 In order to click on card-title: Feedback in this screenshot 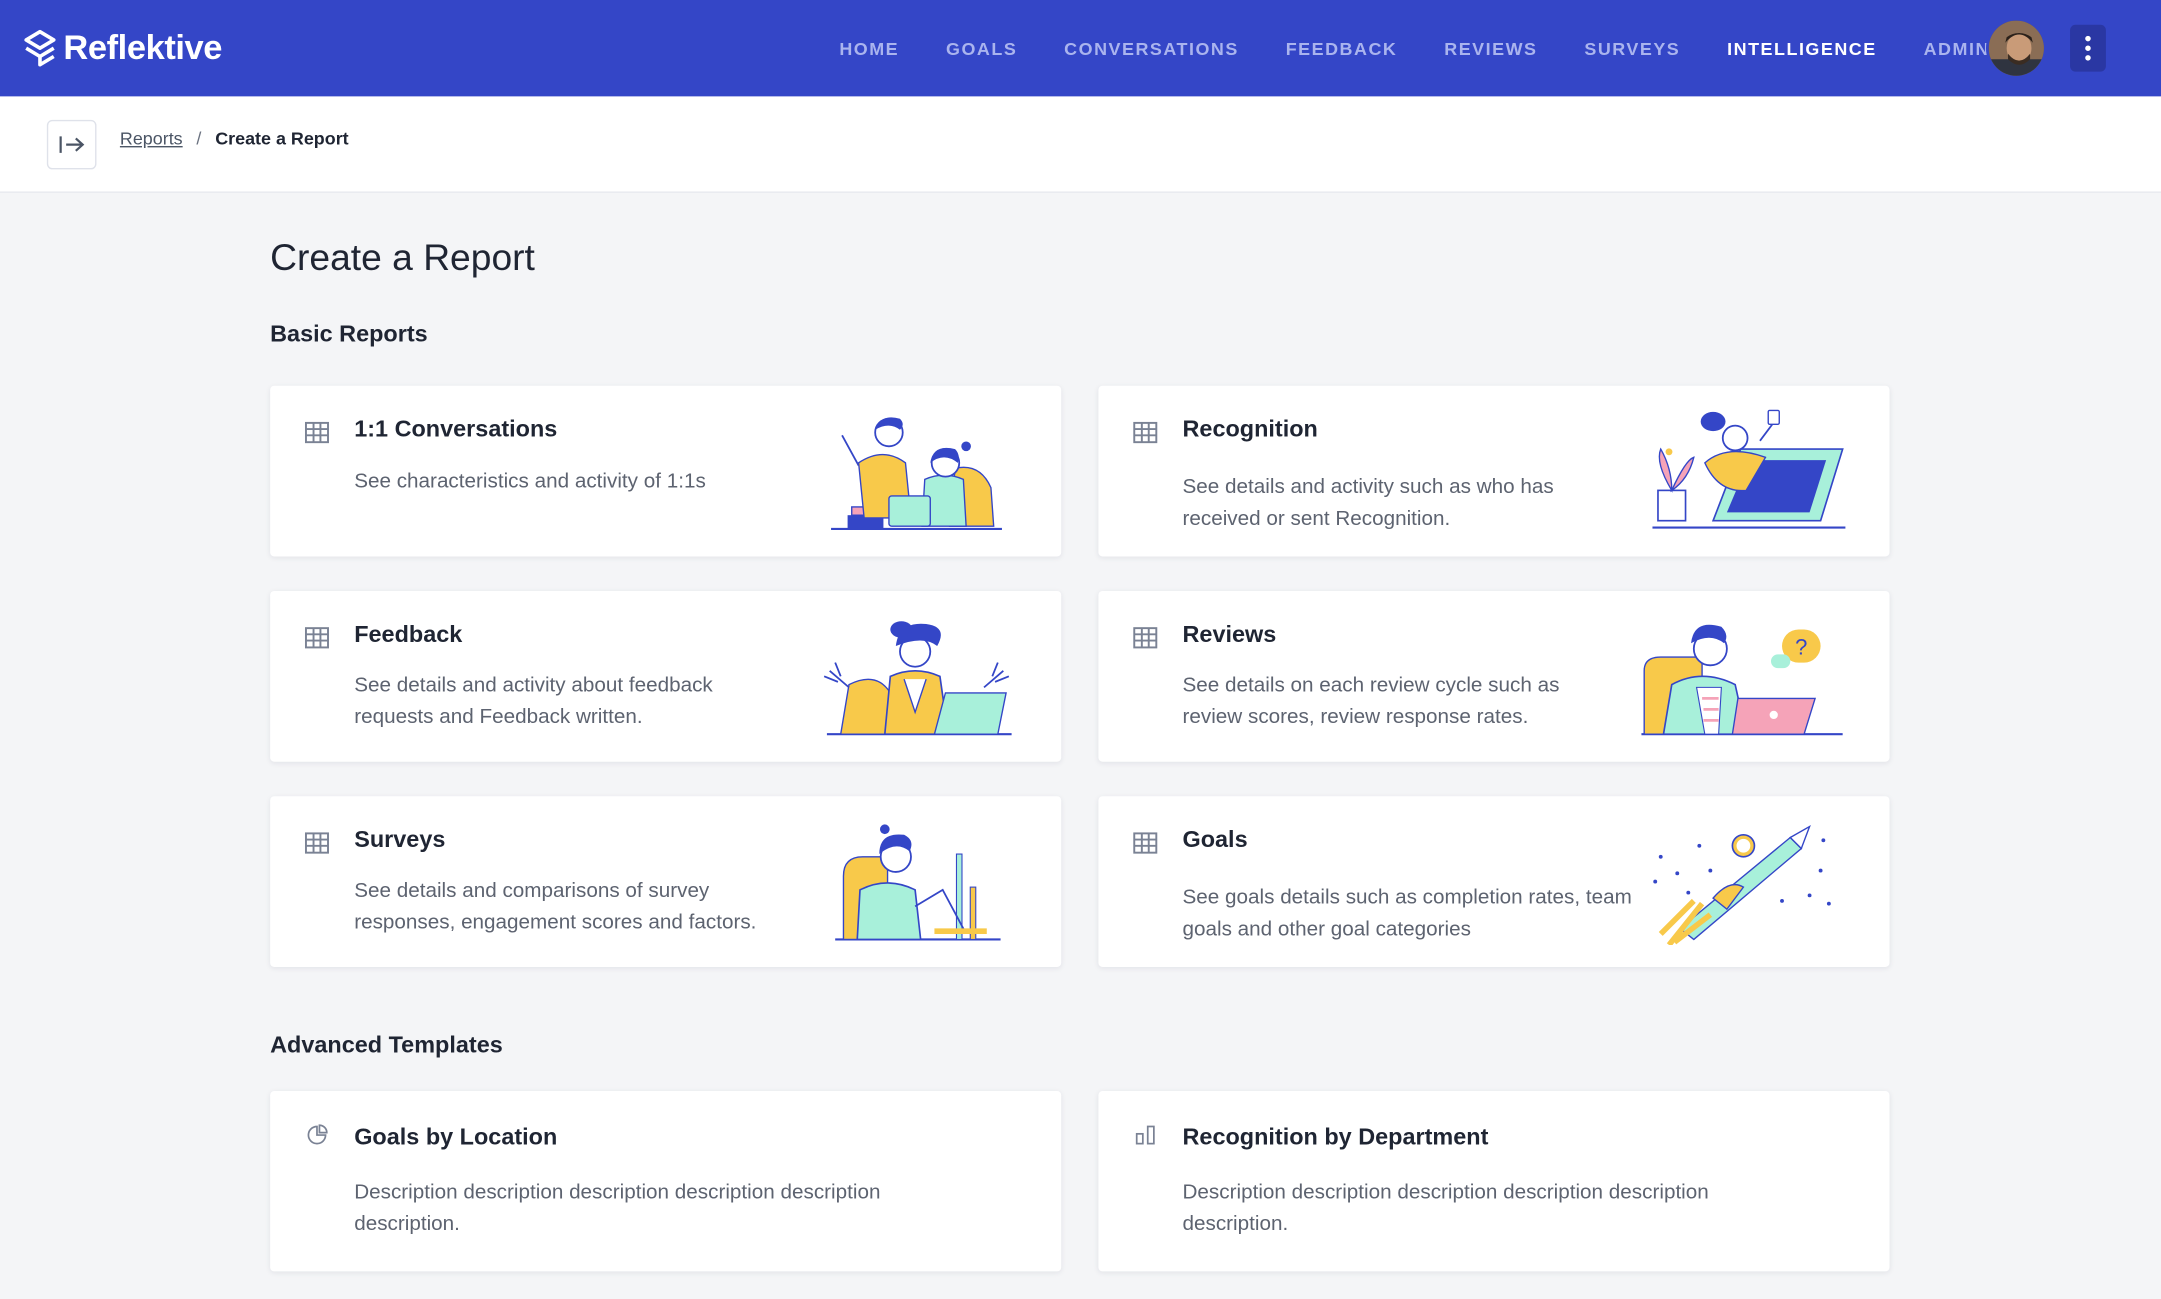, I will do `click(408, 634)`.